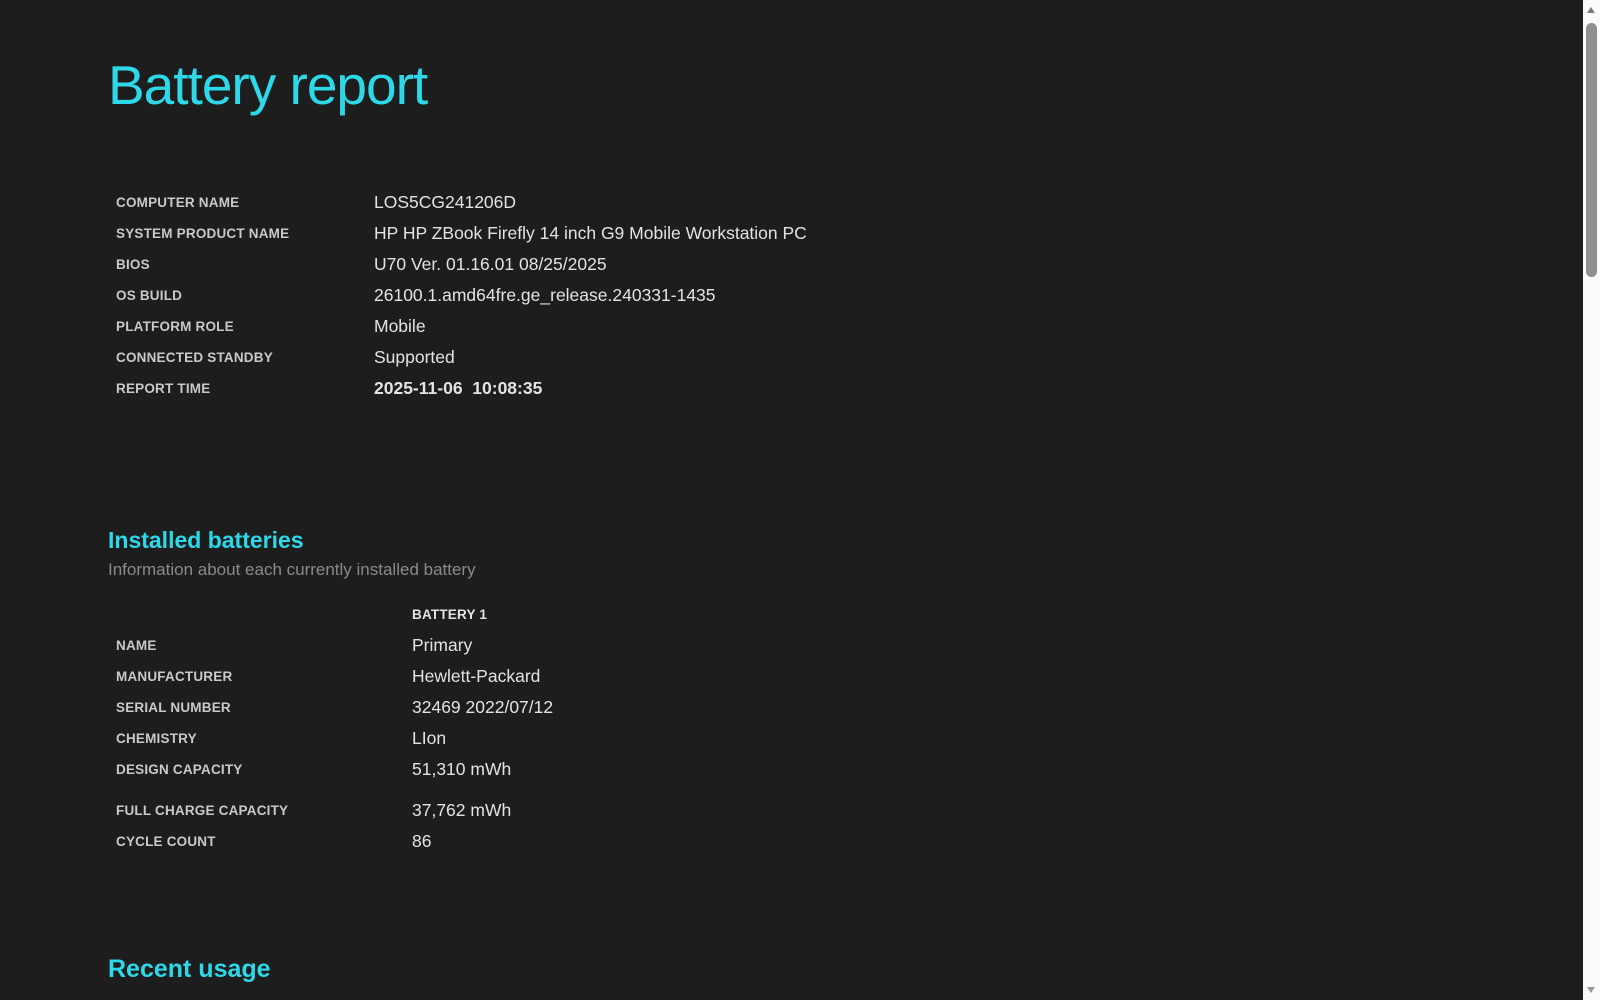 This screenshot has width=1600, height=1000. What do you see at coordinates (476, 675) in the screenshot?
I see `info-value: Hewlett-Packard` at bounding box center [476, 675].